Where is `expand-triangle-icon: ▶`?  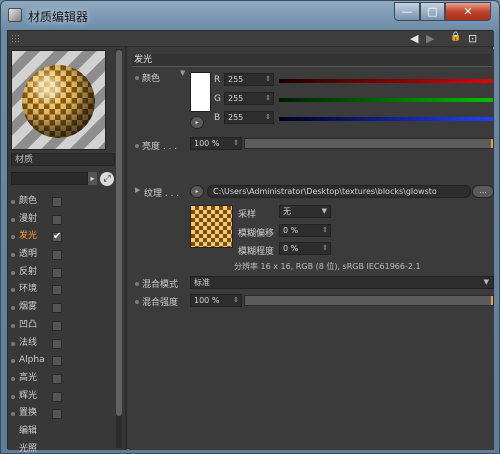 expand-triangle-icon: ▶ is located at coordinates (137, 190).